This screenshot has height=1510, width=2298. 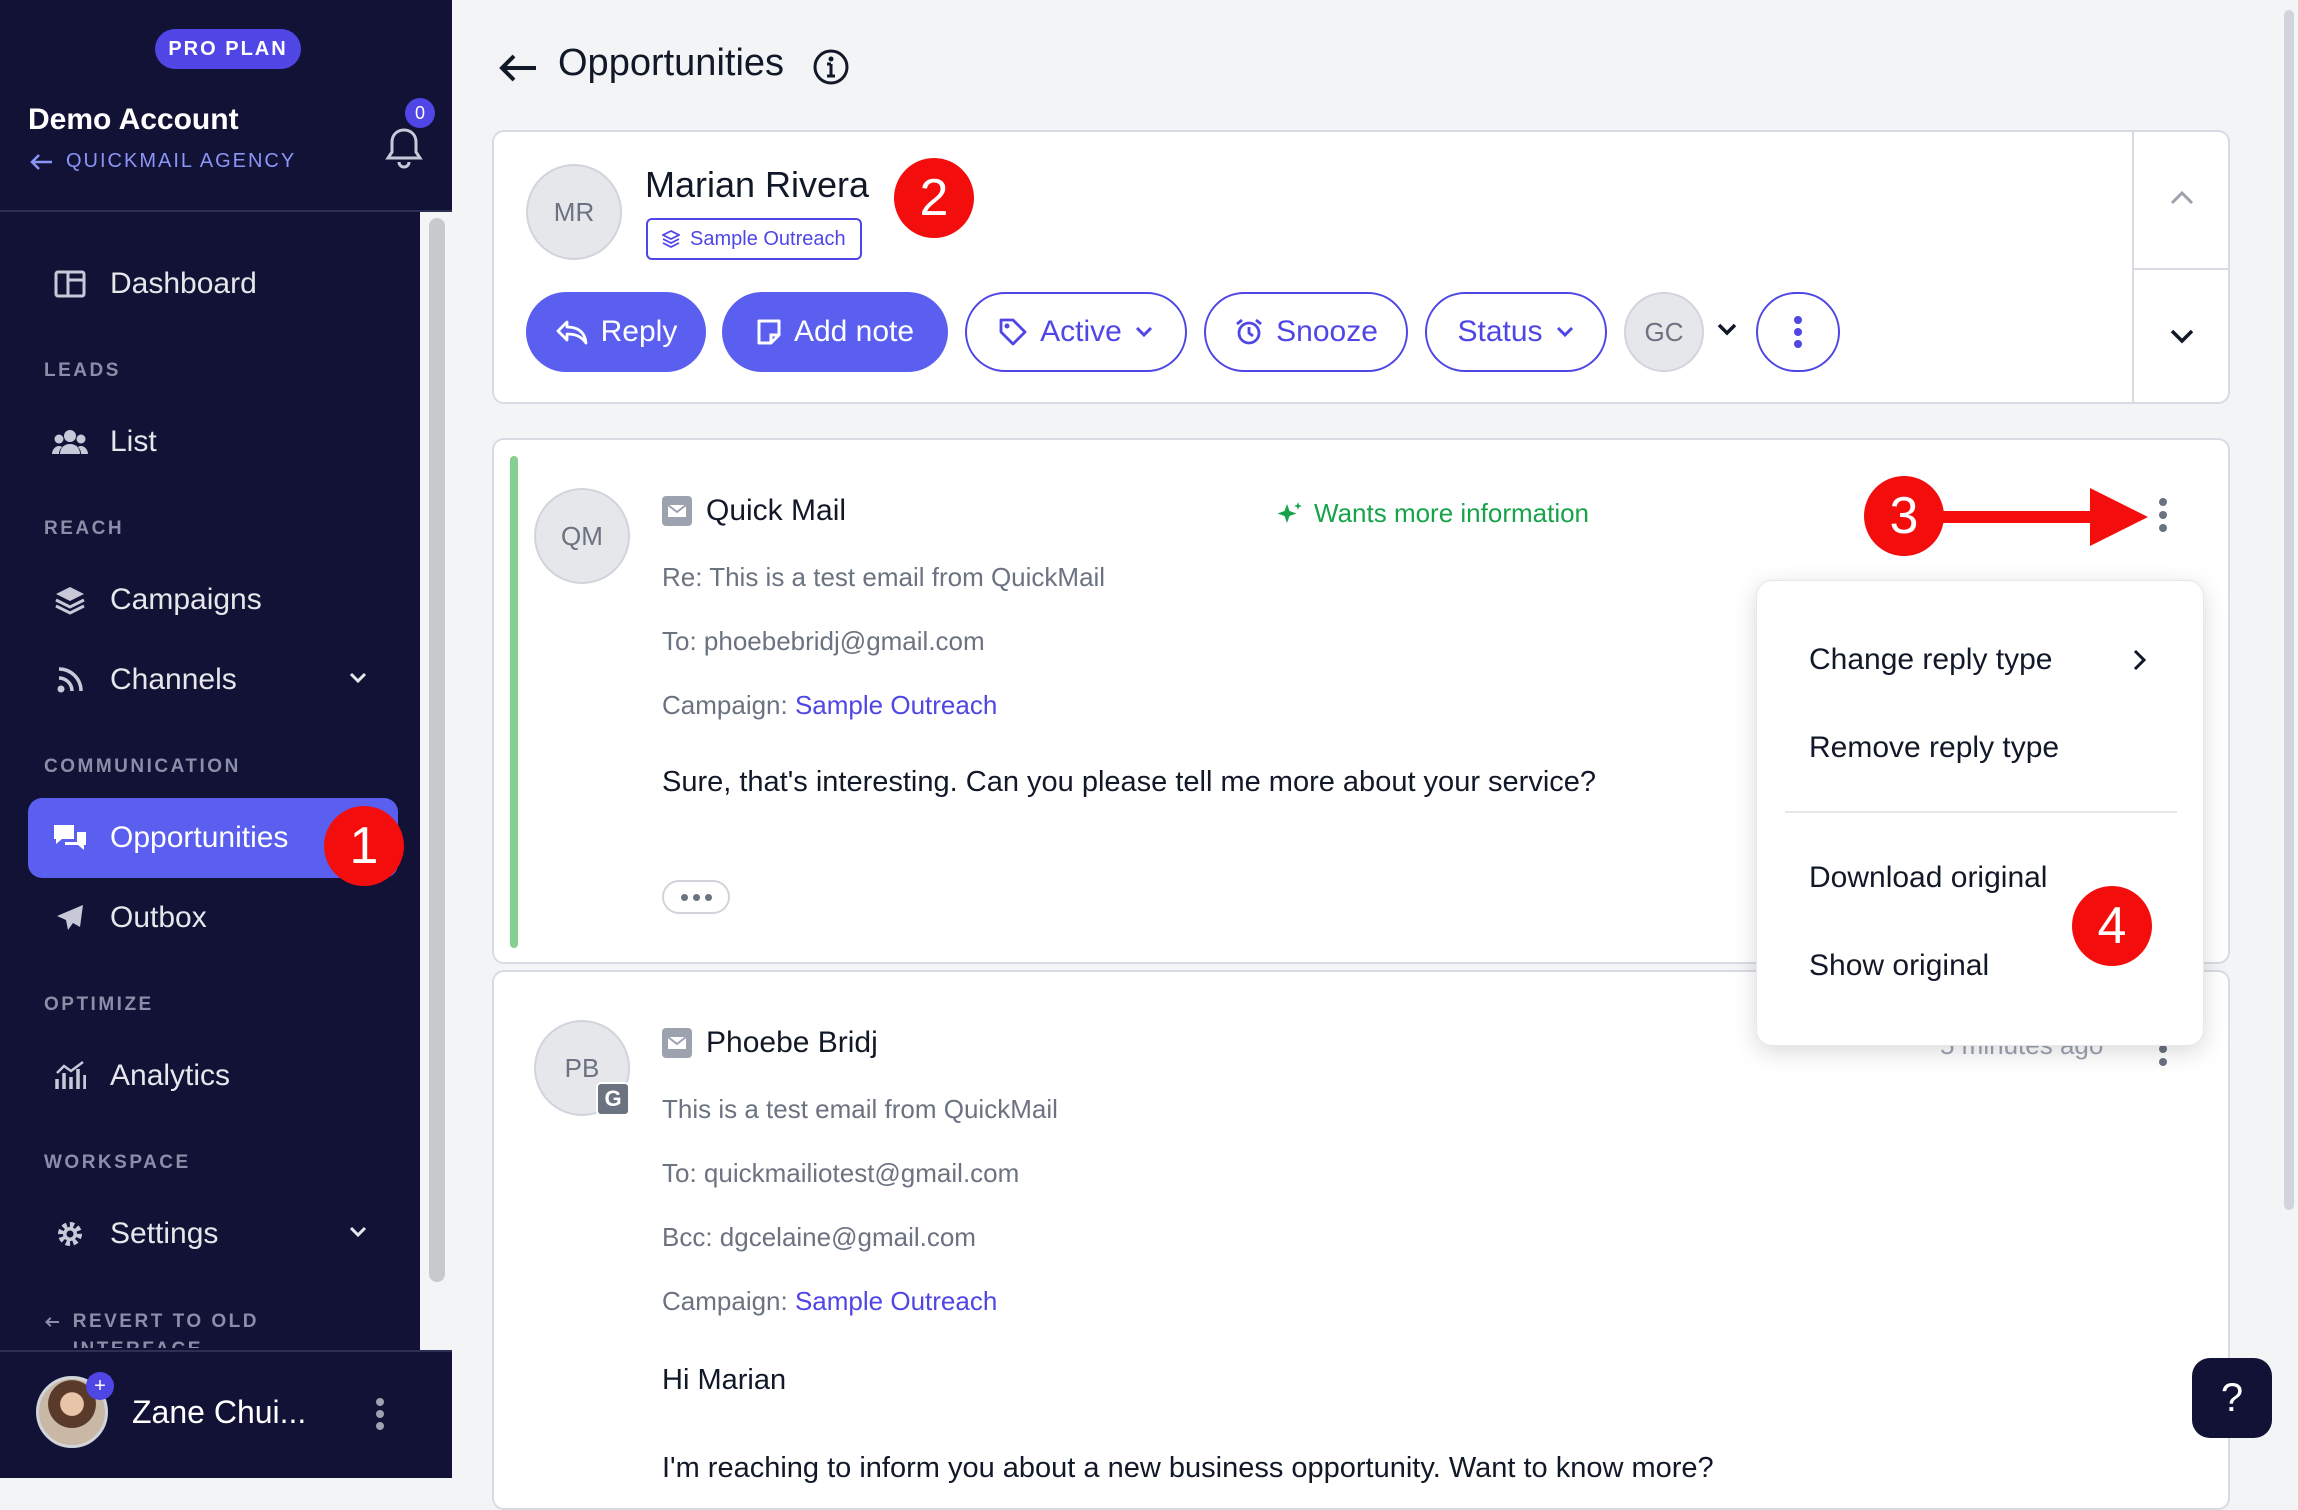 I want to click on lead-avatar: MR, so click(x=574, y=212).